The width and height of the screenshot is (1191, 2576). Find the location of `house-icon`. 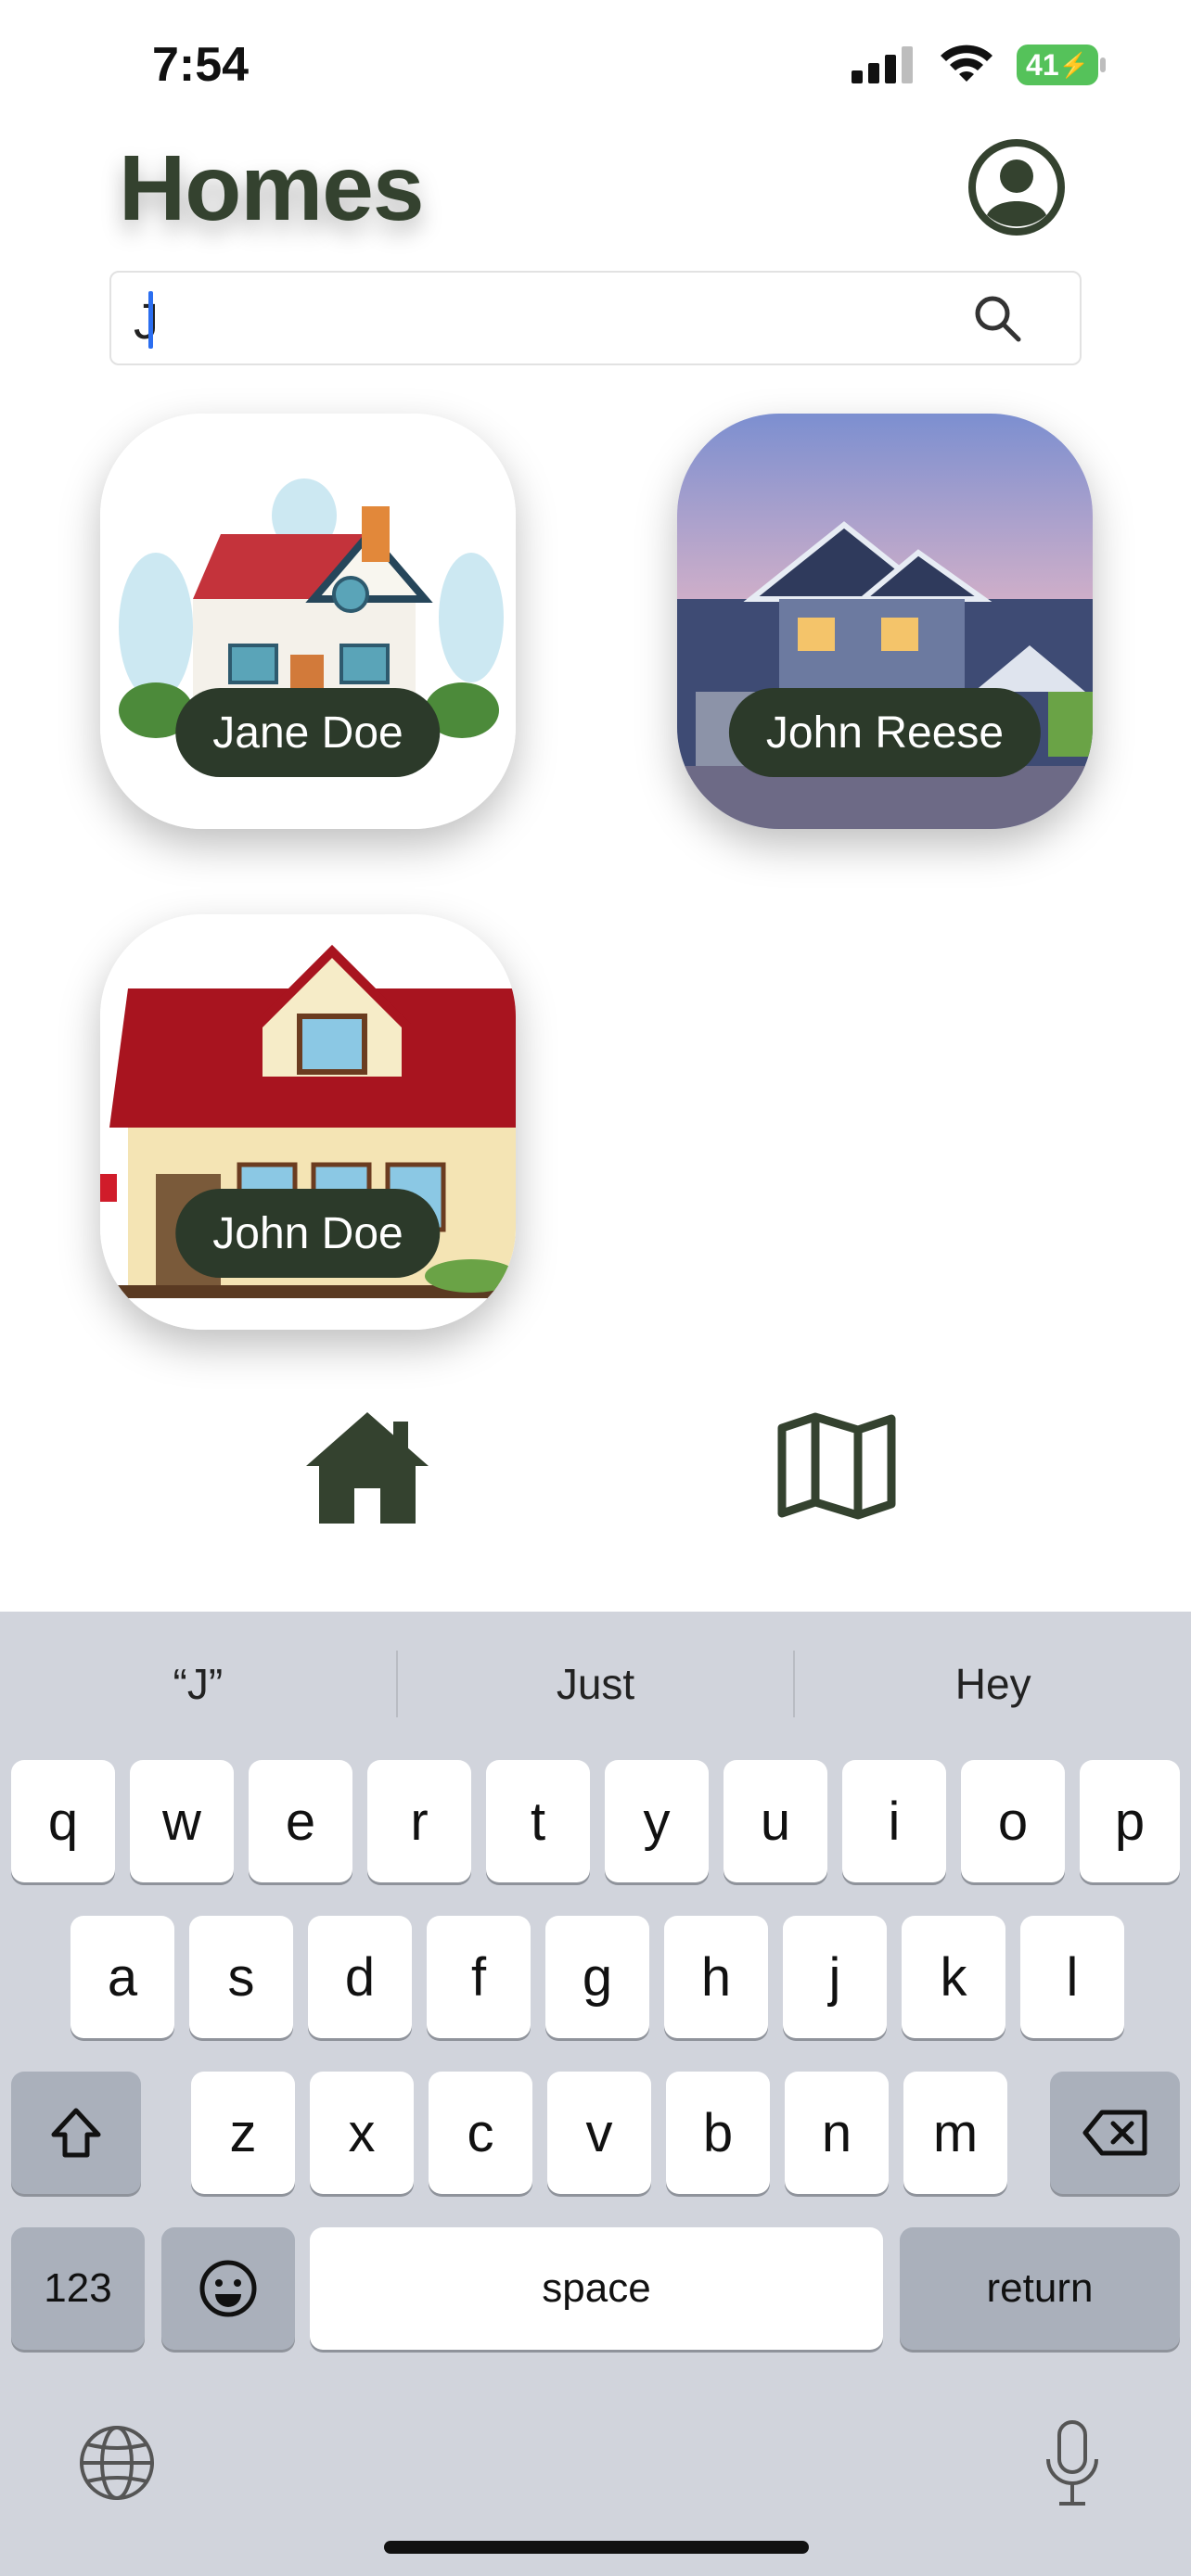

house-icon is located at coordinates (367, 1468).